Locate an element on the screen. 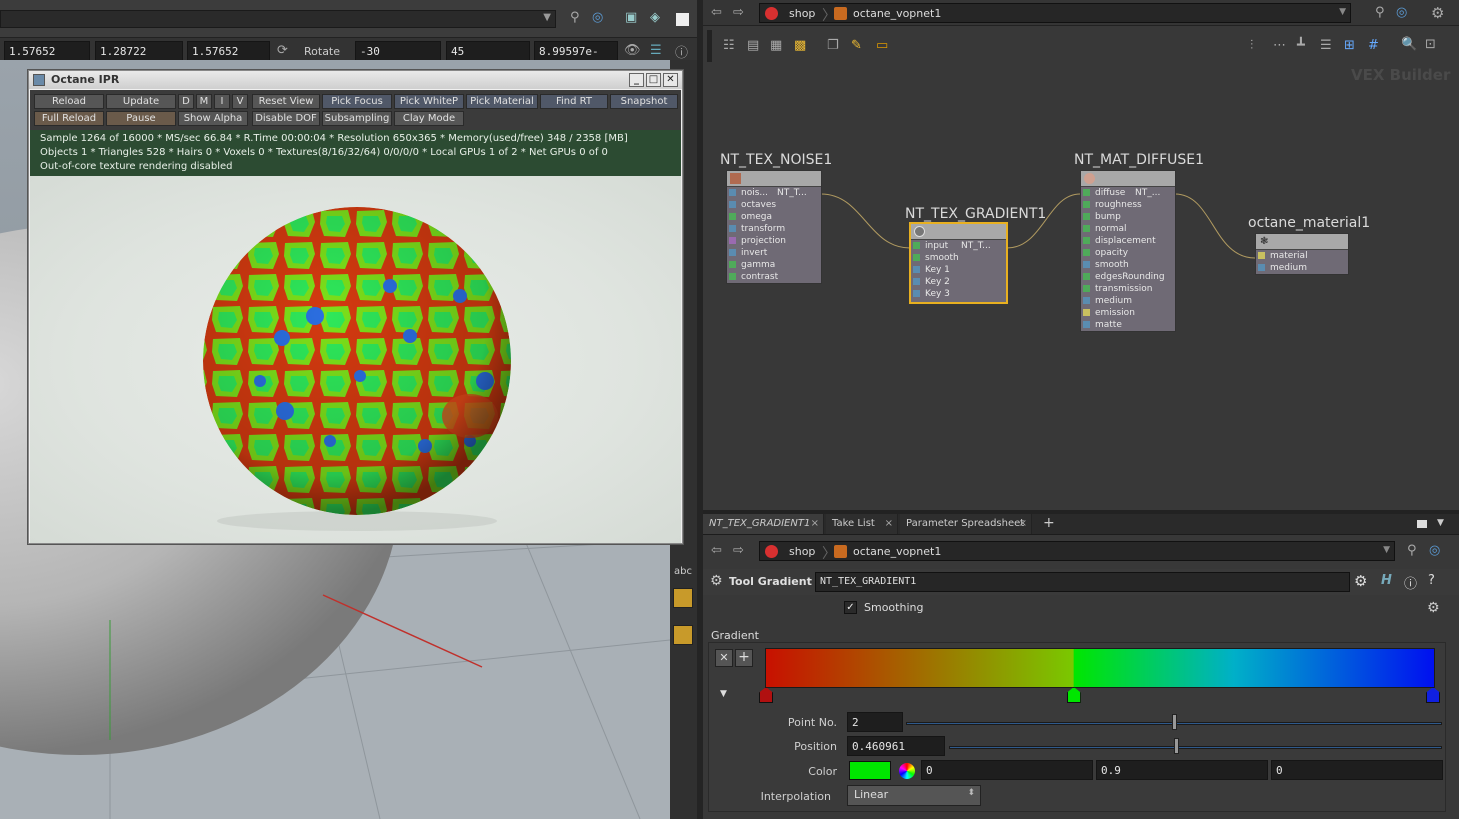 This screenshot has height=819, width=1459. forward-arrow-icon: ⇨ is located at coordinates (738, 550).